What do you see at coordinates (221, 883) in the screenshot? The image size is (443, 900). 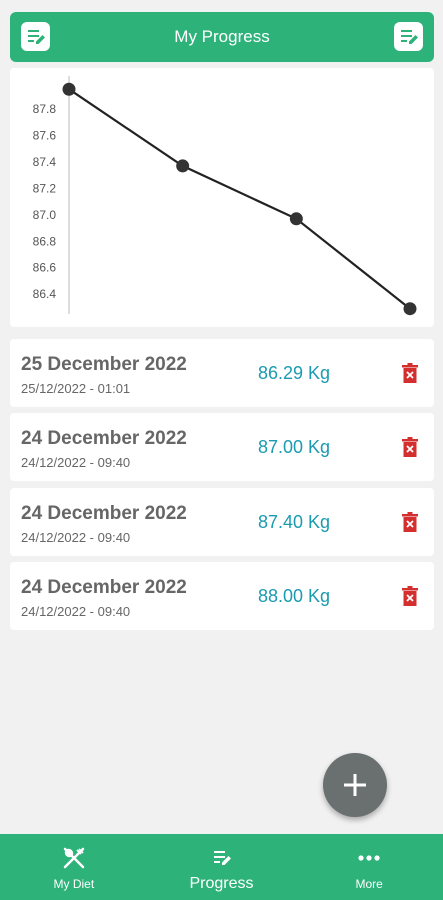 I see `nav-label: Progress` at bounding box center [221, 883].